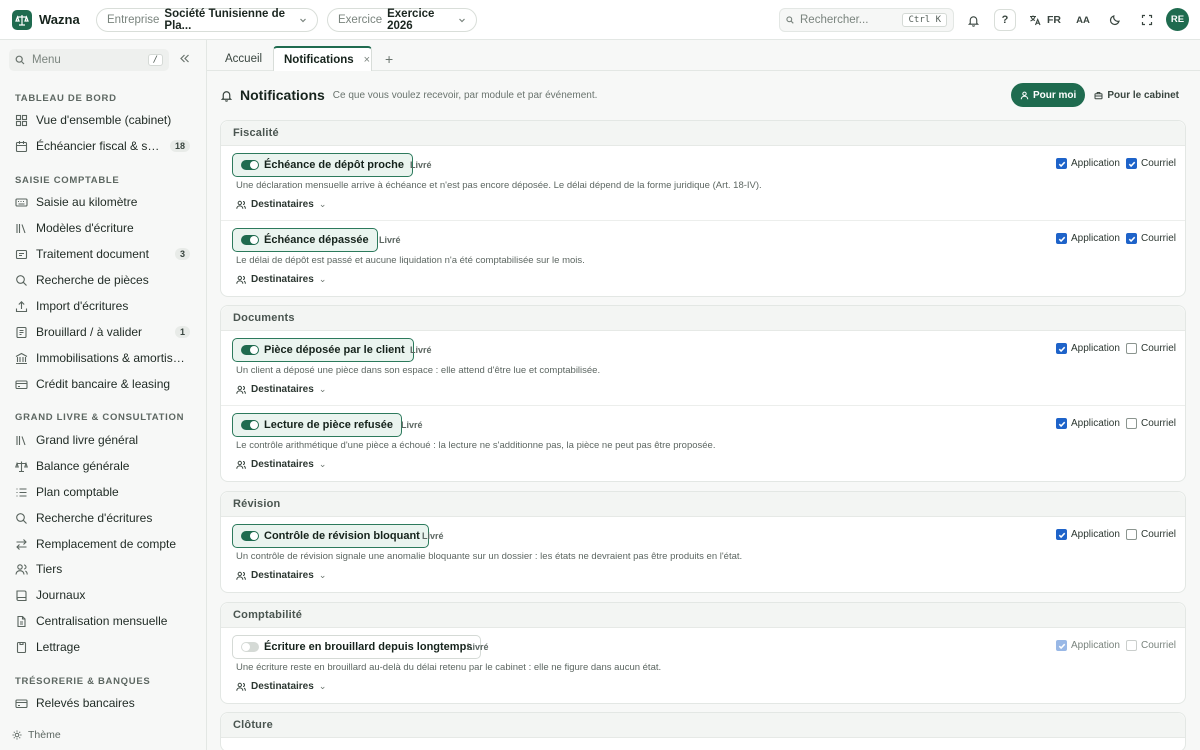 This screenshot has height=750, width=1200. I want to click on user-avatar: RE, so click(1177, 19).